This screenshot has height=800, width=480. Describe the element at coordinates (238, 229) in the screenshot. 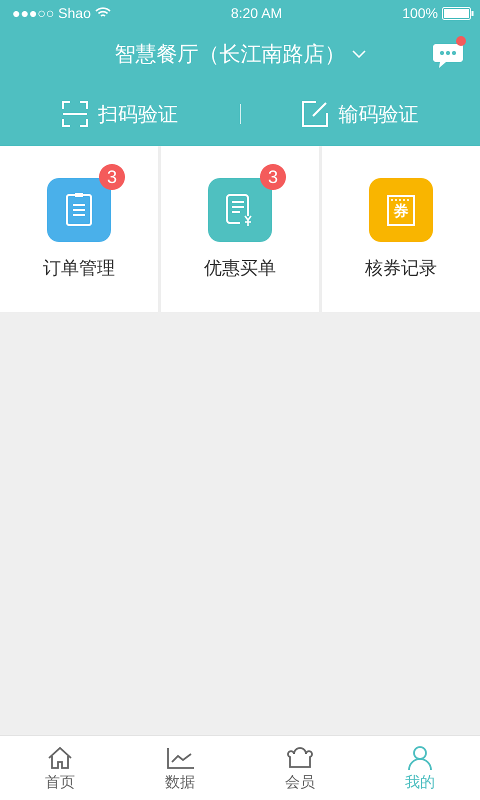

I see `menu-tile: 3 优惠买单` at that location.